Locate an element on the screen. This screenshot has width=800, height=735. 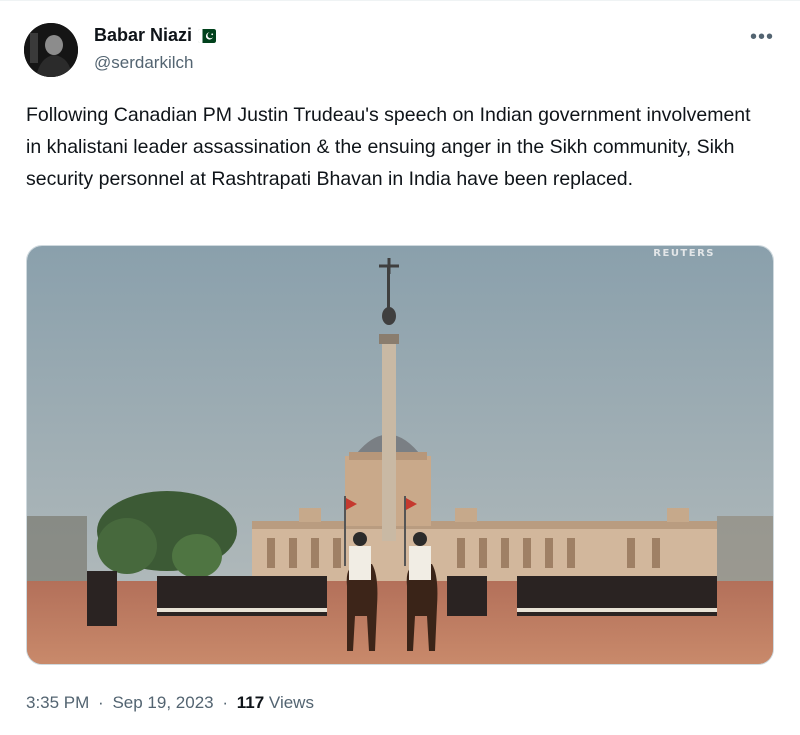
avatar is located at coordinates (51, 50).